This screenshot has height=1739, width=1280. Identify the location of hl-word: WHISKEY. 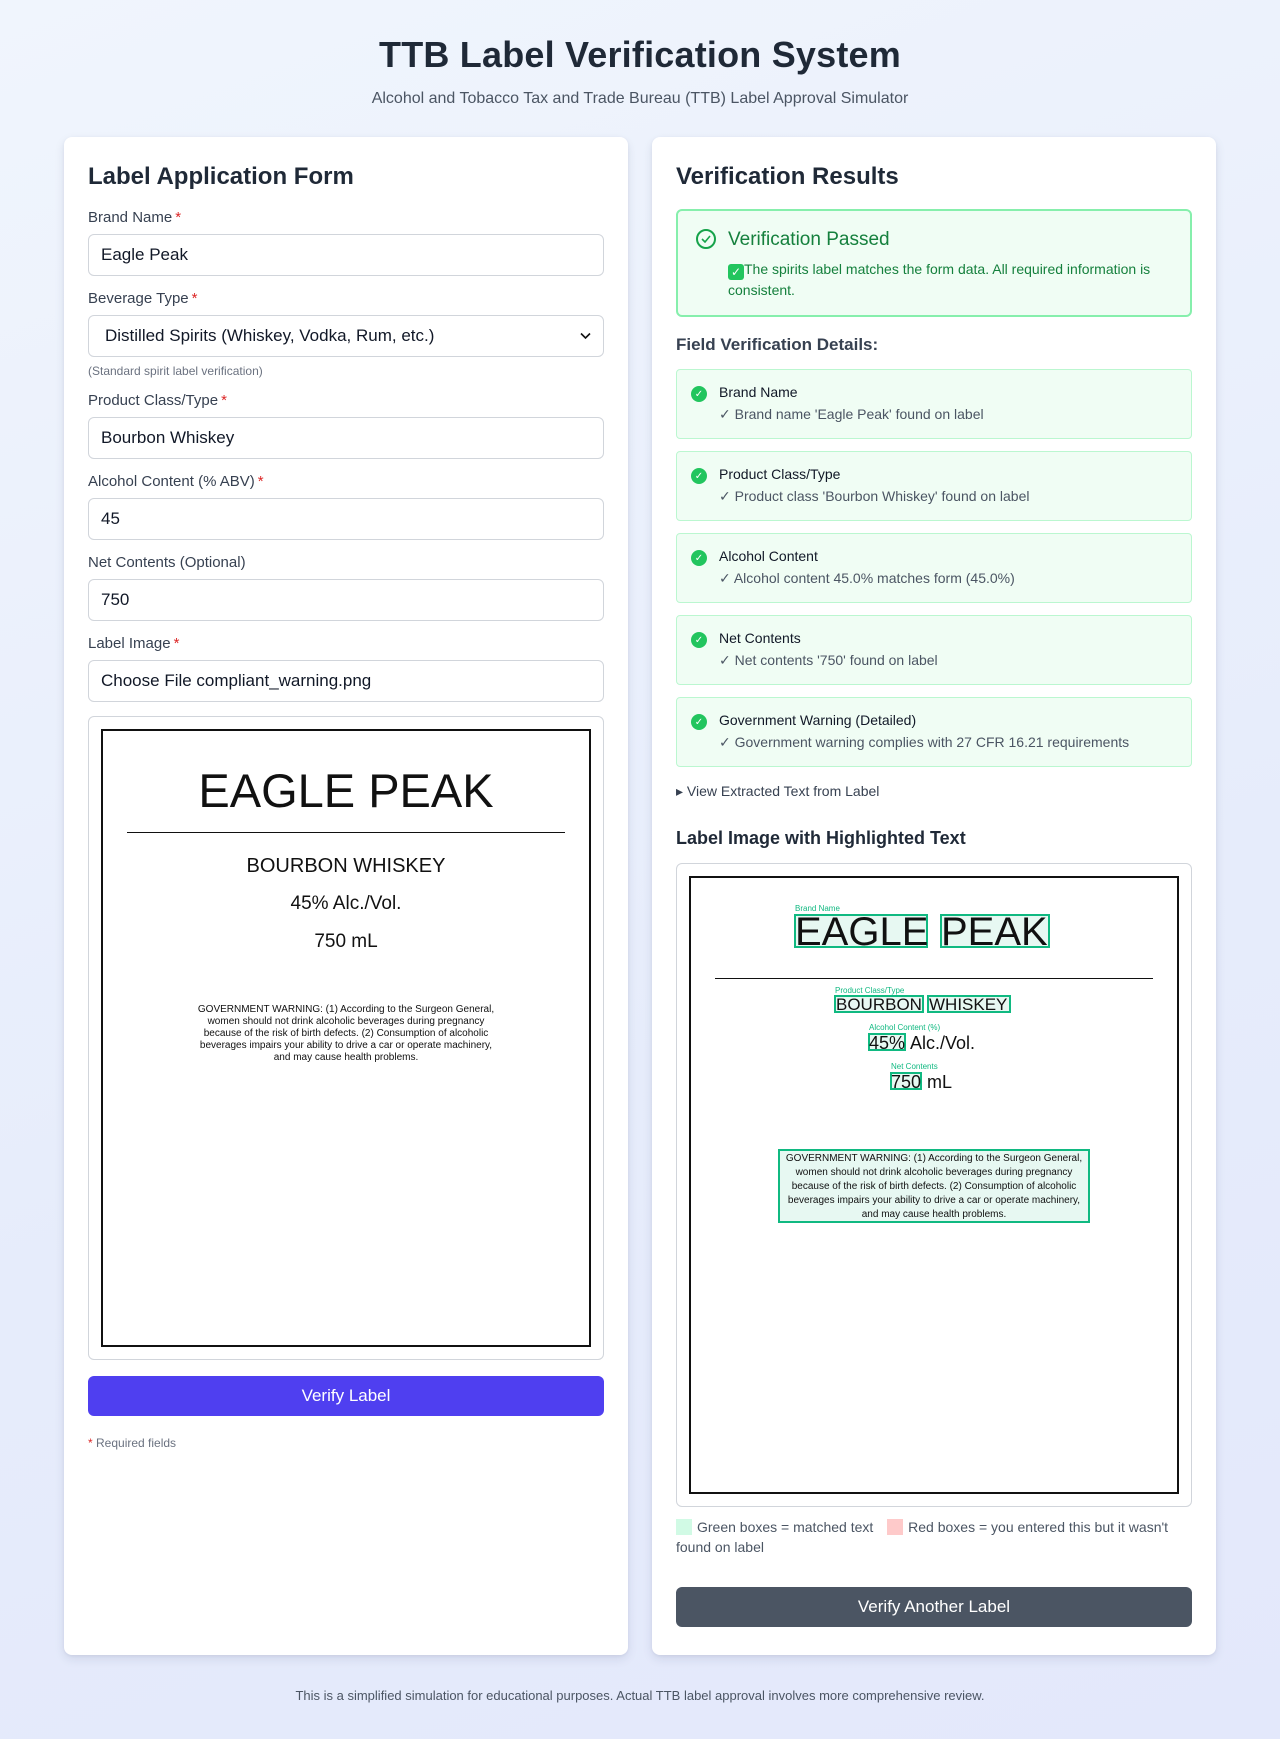
(968, 1004).